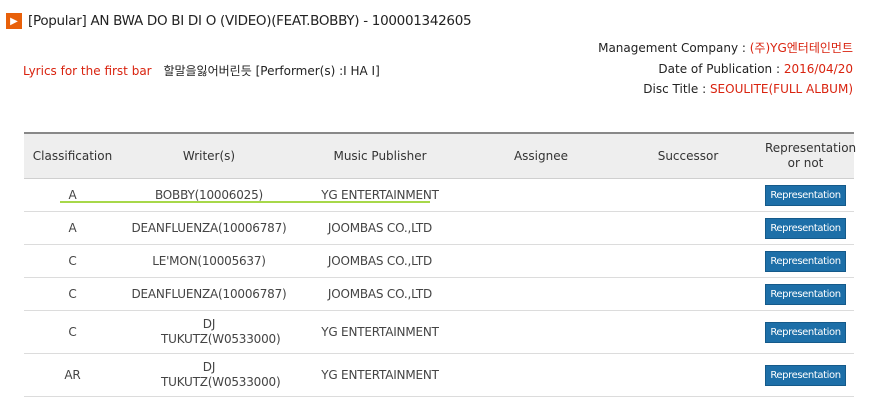 Image resolution: width=875 pixels, height=402 pixels. Describe the element at coordinates (380, 156) in the screenshot. I see `column-header-music-publisher: Music Publisher` at that location.